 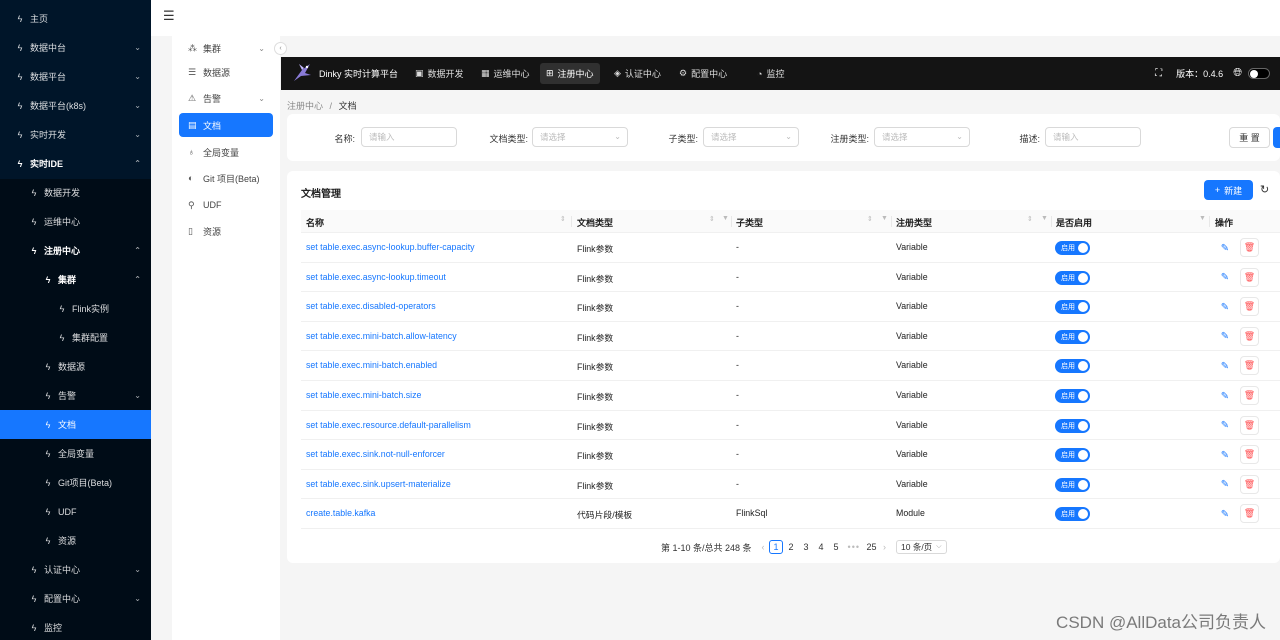 What do you see at coordinates (75, 569) in the screenshot?
I see `sidebar-item: ϟ 认证中心 ⌄` at bounding box center [75, 569].